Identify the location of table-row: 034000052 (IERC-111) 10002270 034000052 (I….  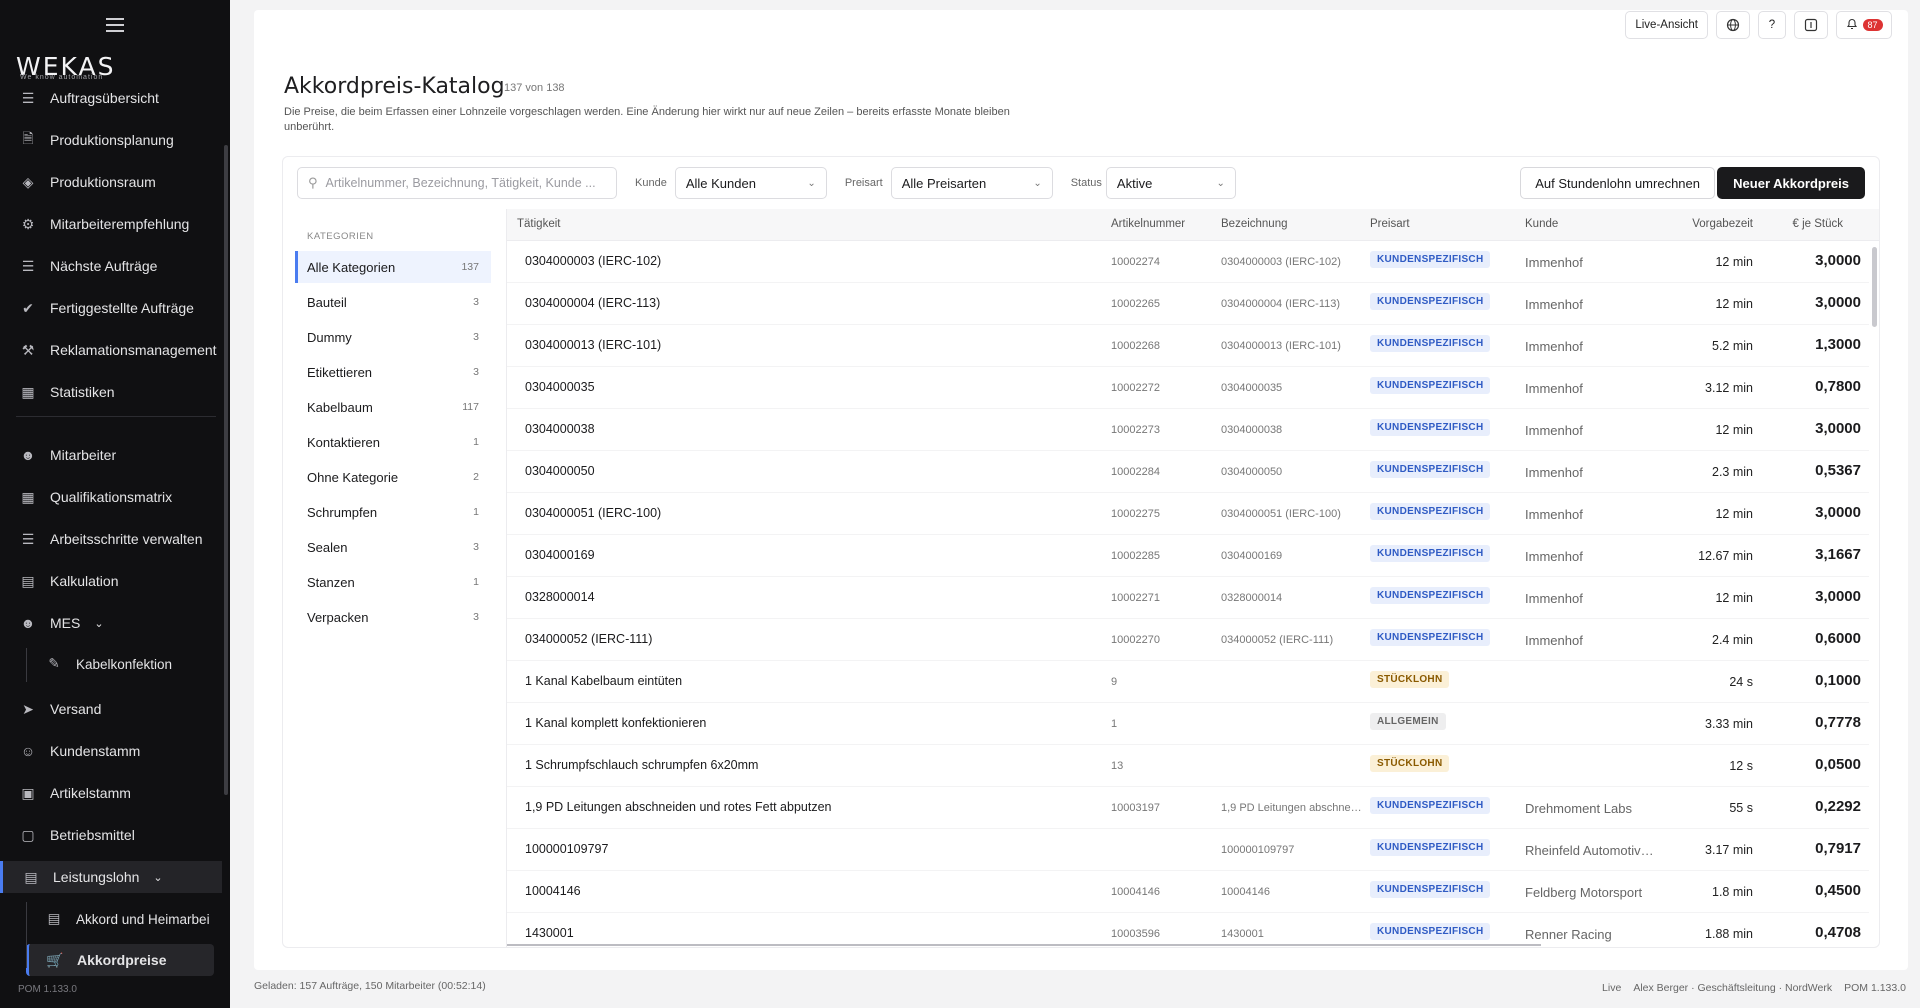
(1188, 640).